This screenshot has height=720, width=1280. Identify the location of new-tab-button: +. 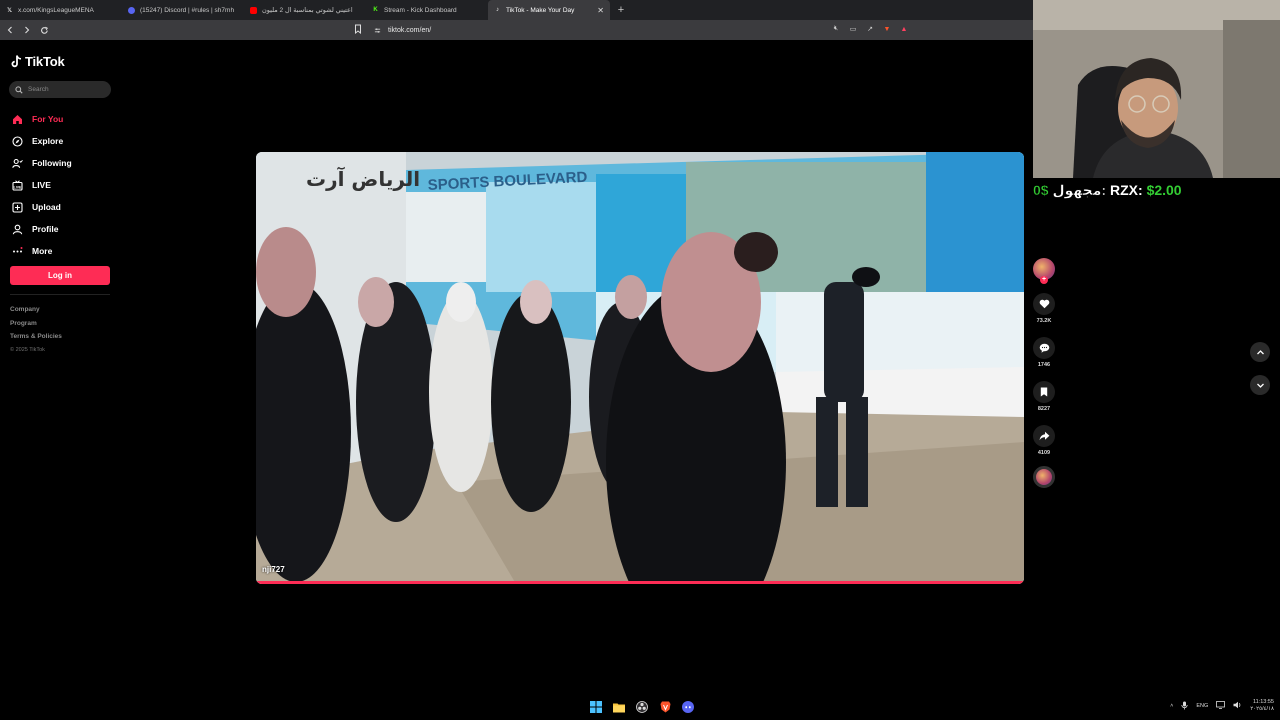
(621, 10).